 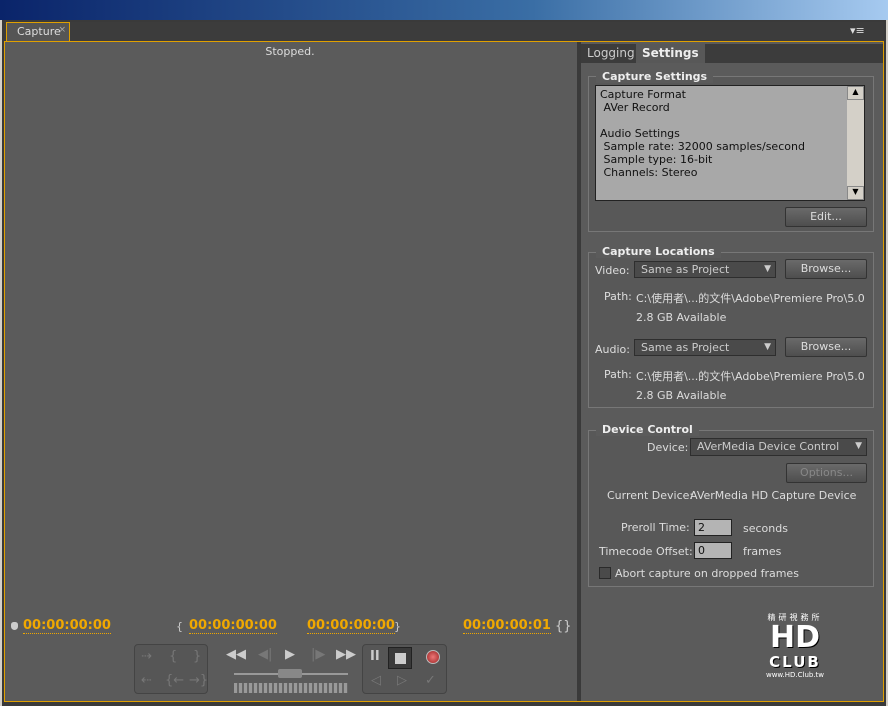 What do you see at coordinates (668, 447) in the screenshot?
I see `device-label: Device:` at bounding box center [668, 447].